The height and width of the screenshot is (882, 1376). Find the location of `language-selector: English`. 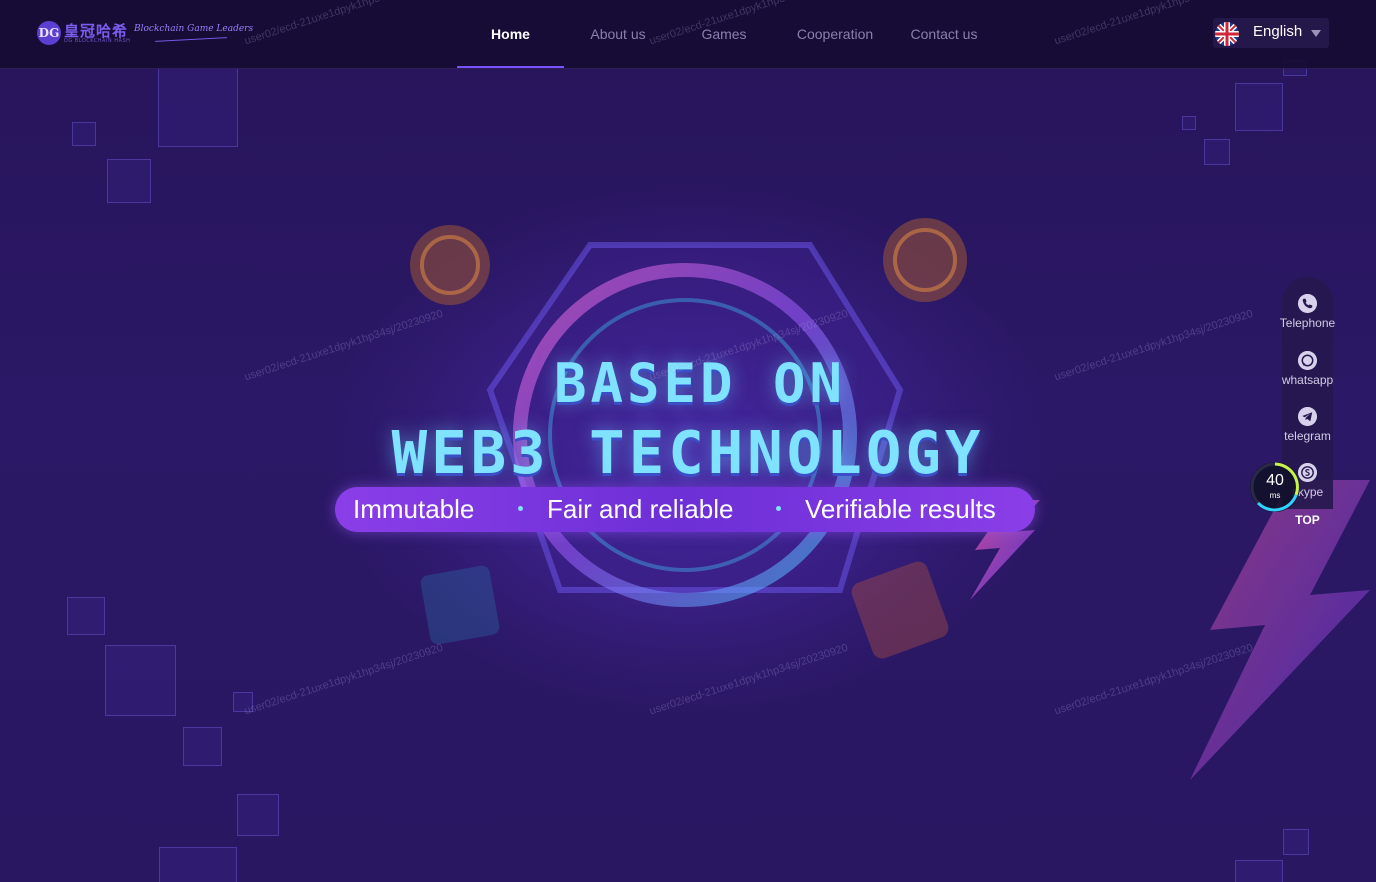

language-selector: English is located at coordinates (1271, 33).